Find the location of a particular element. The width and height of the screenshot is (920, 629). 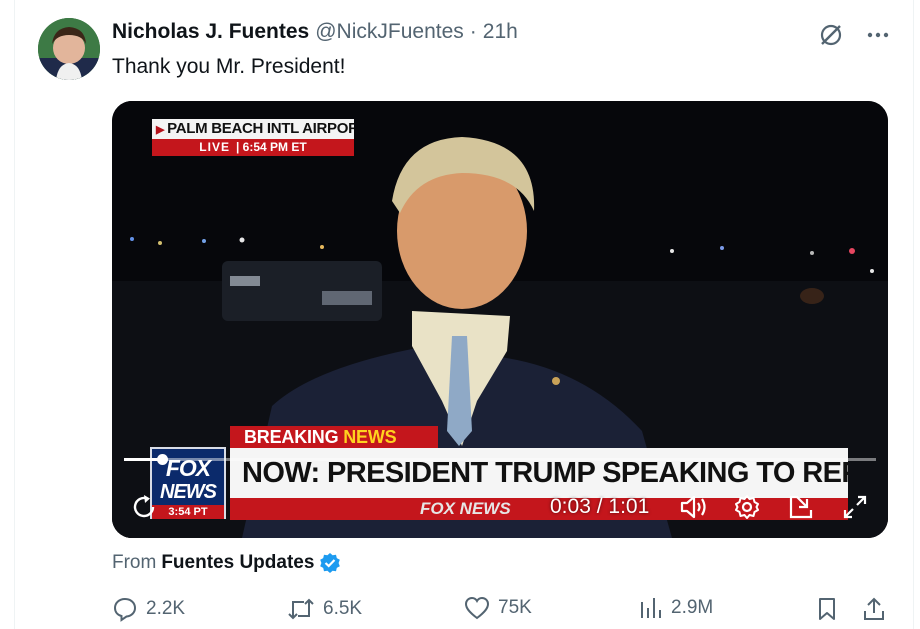

repost-button: 6.5K is located at coordinates (324, 609).